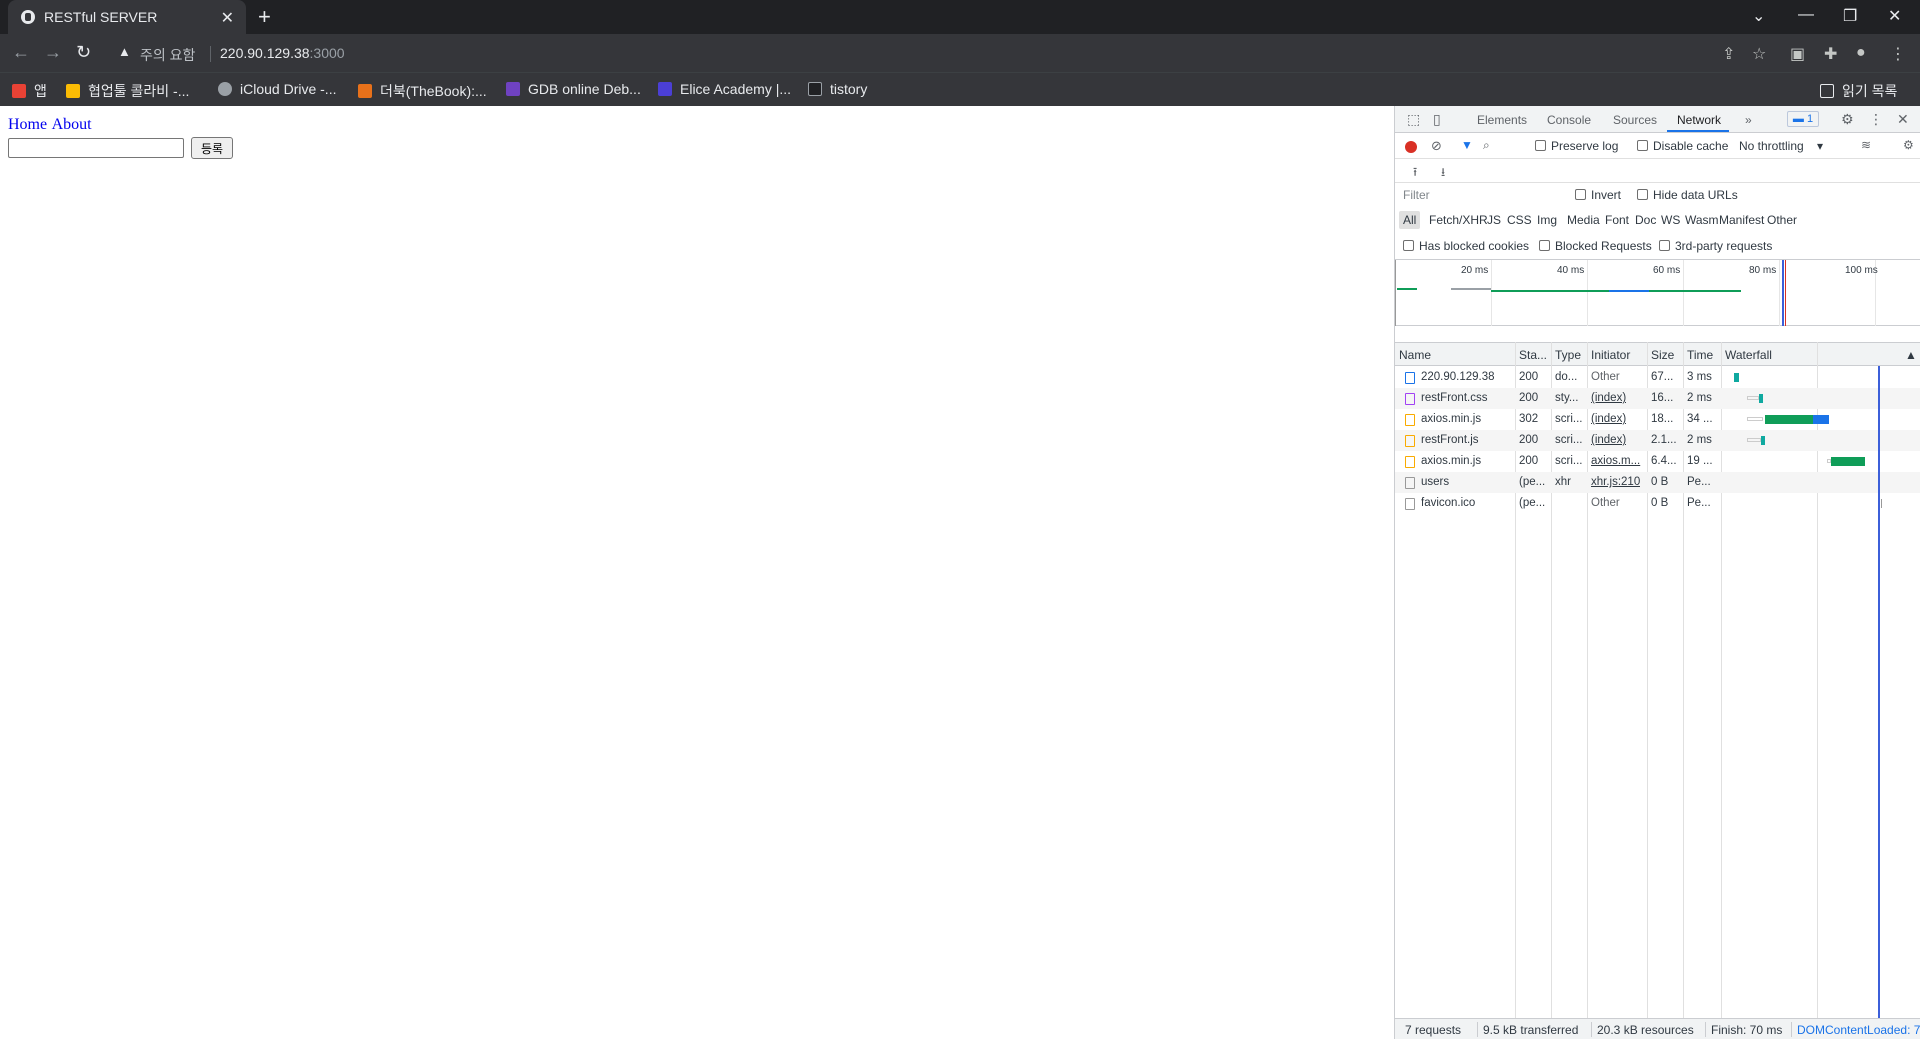 The width and height of the screenshot is (1920, 1039). Describe the element at coordinates (1395, 293) in the screenshot. I see `gridline` at that location.